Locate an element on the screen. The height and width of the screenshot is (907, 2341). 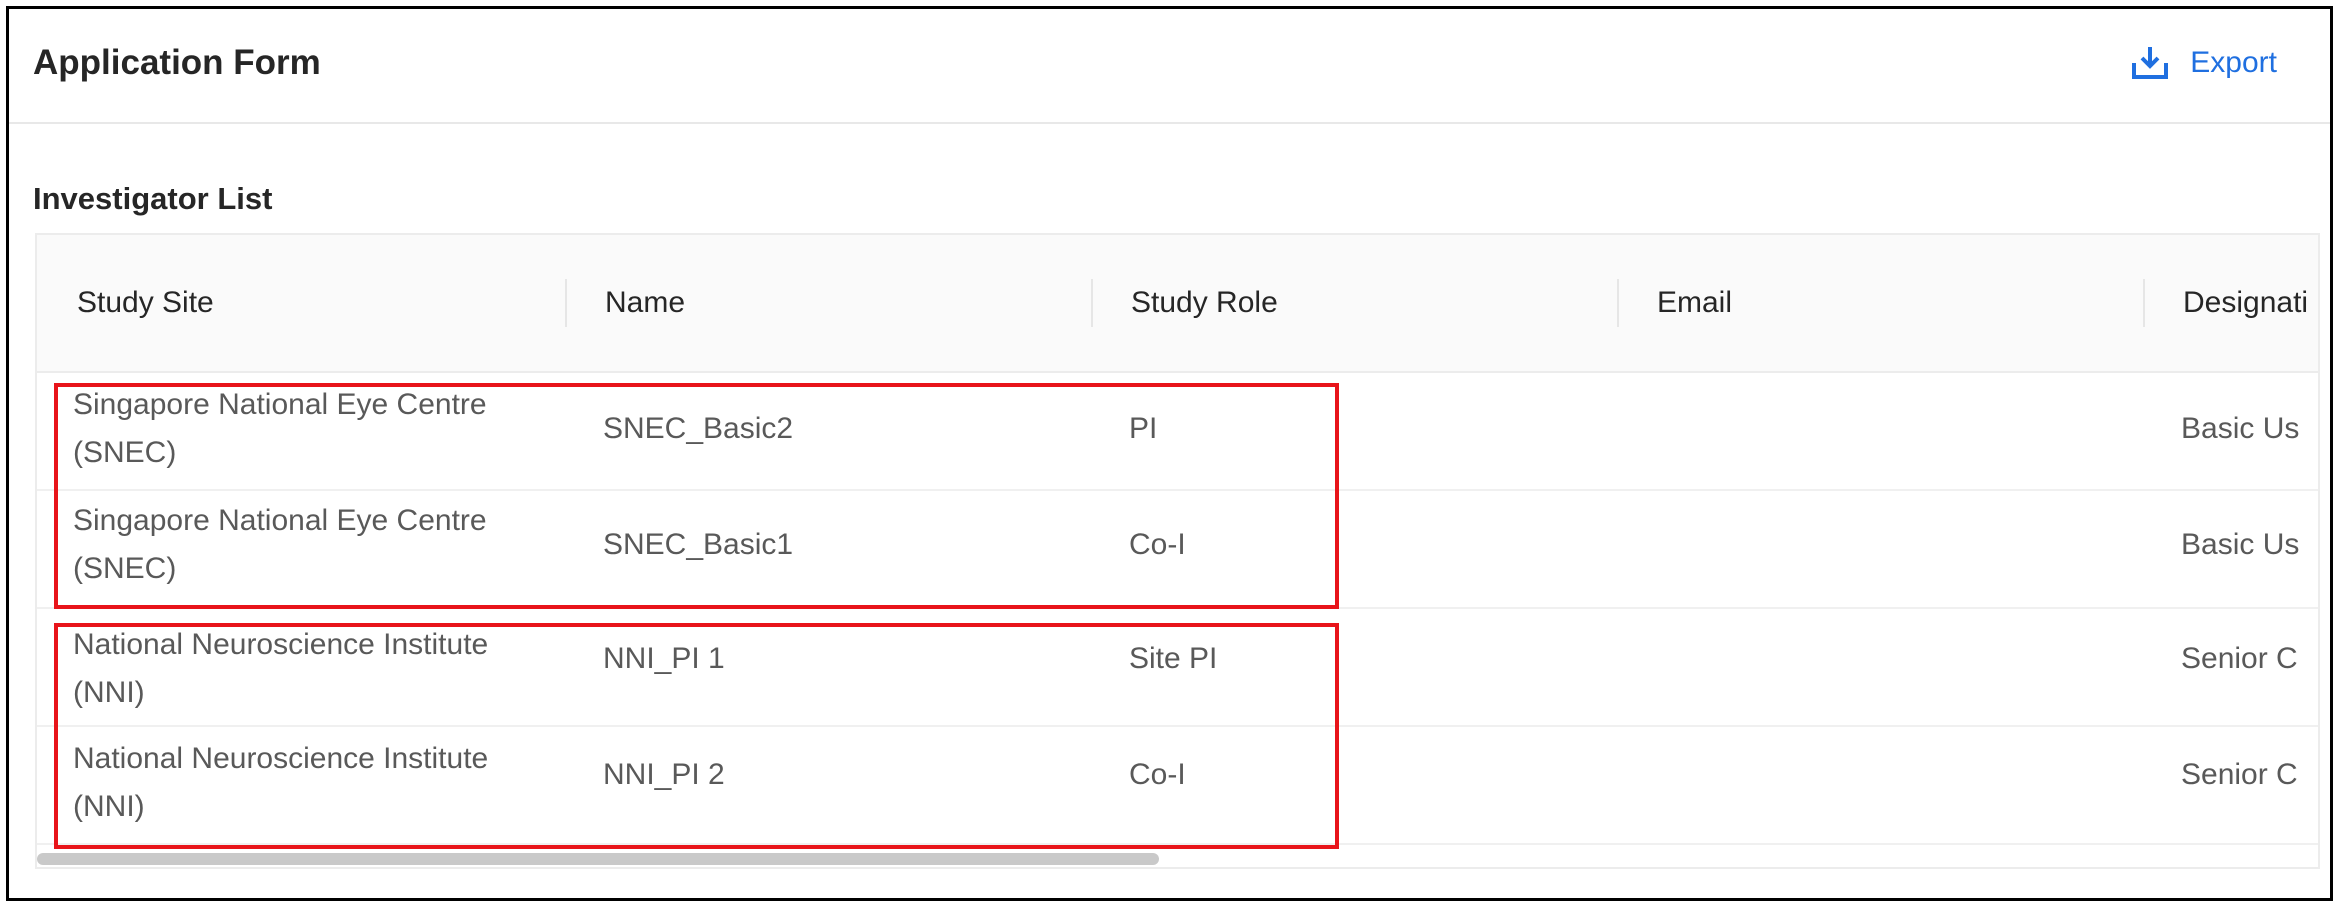
column-header-name: Name is located at coordinates (645, 303).